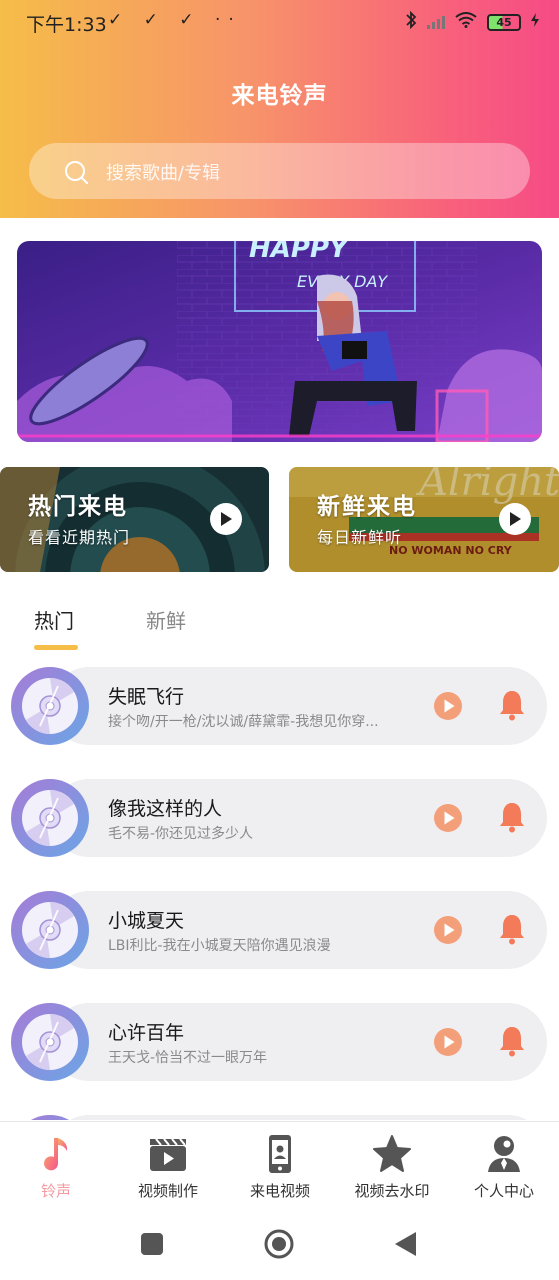 The height and width of the screenshot is (1280, 559). What do you see at coordinates (54, 619) in the screenshot?
I see `tab-hot: 热门` at bounding box center [54, 619].